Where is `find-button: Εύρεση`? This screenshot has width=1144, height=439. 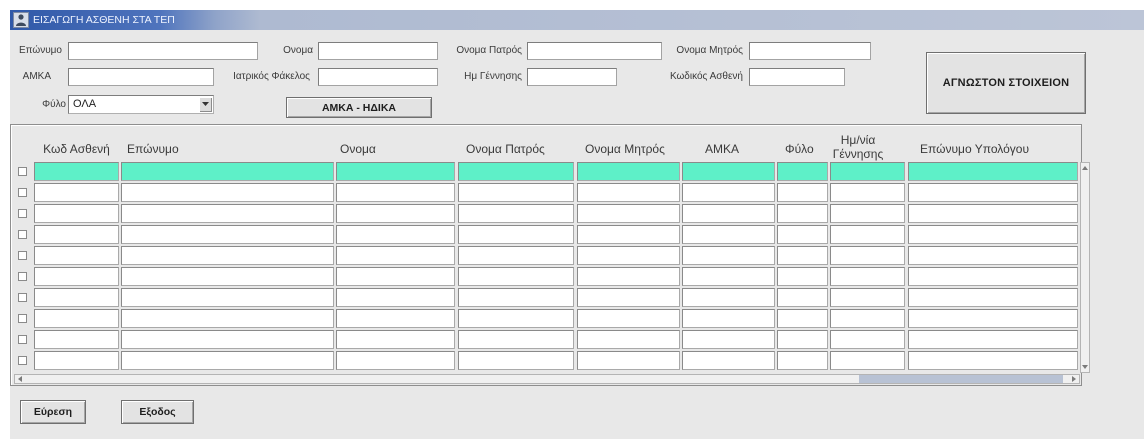 find-button: Εύρεση is located at coordinates (53, 412).